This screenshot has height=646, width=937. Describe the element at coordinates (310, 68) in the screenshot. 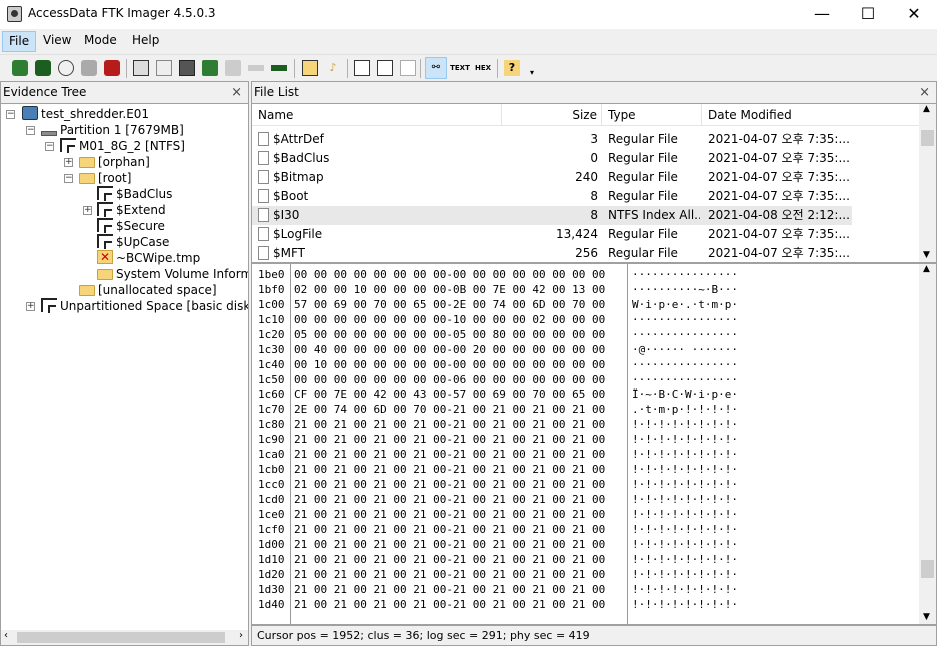

I see `capture-memory-icon` at that location.